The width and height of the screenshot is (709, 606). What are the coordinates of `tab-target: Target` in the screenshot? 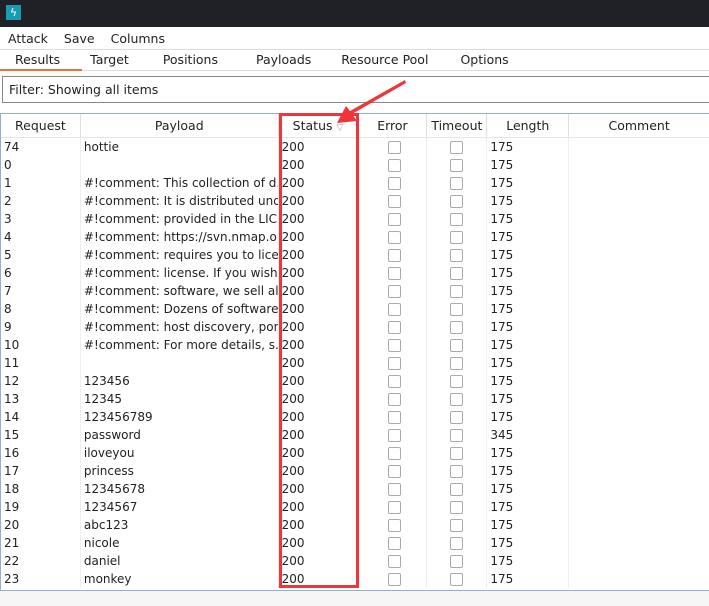 It's located at (116, 60).